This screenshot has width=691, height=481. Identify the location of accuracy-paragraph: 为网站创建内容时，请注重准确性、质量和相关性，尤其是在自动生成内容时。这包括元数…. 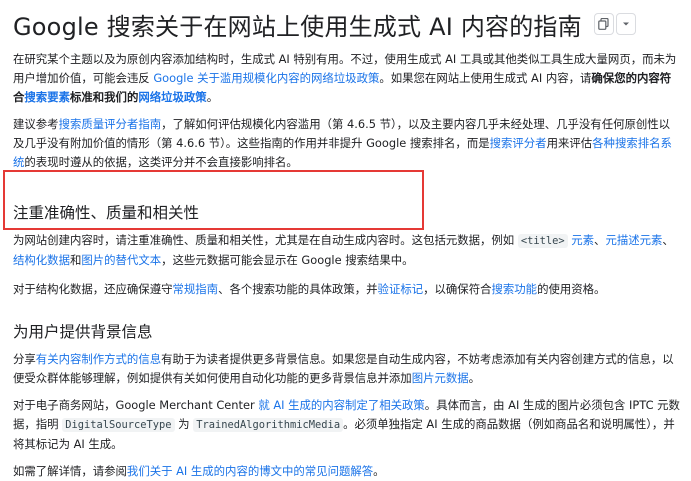
(347, 250).